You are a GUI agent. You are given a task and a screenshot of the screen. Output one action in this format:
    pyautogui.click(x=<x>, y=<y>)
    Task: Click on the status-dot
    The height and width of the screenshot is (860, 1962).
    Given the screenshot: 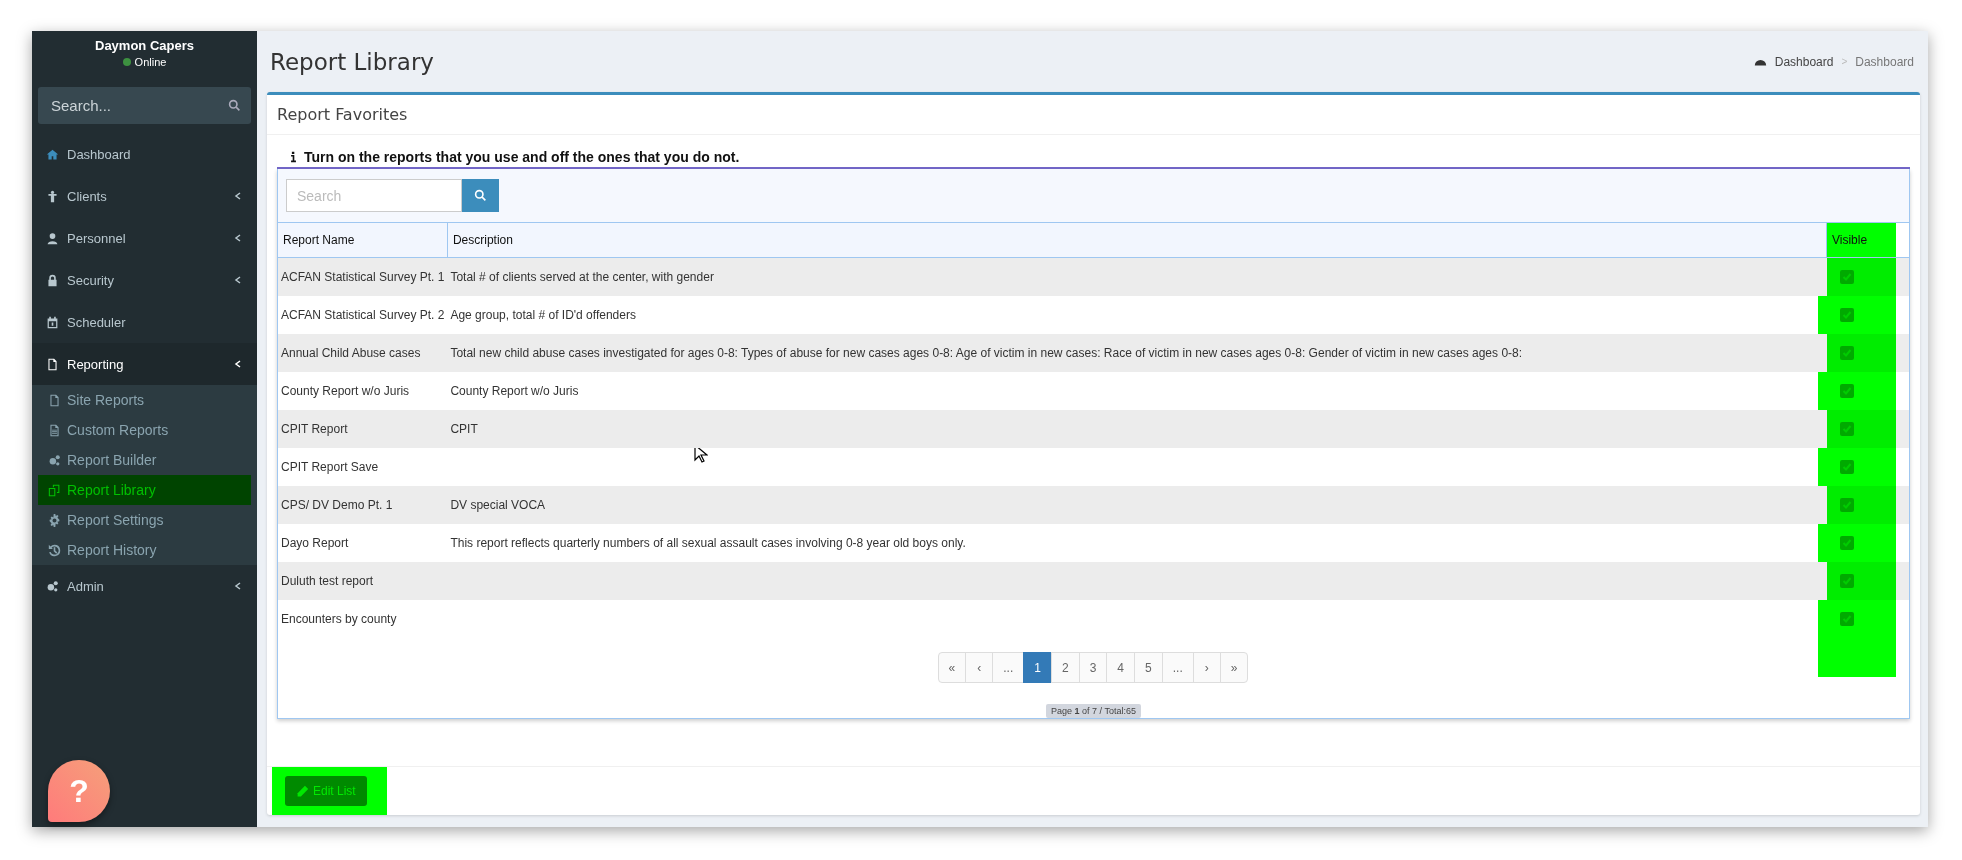 What is the action you would take?
    pyautogui.click(x=126, y=62)
    